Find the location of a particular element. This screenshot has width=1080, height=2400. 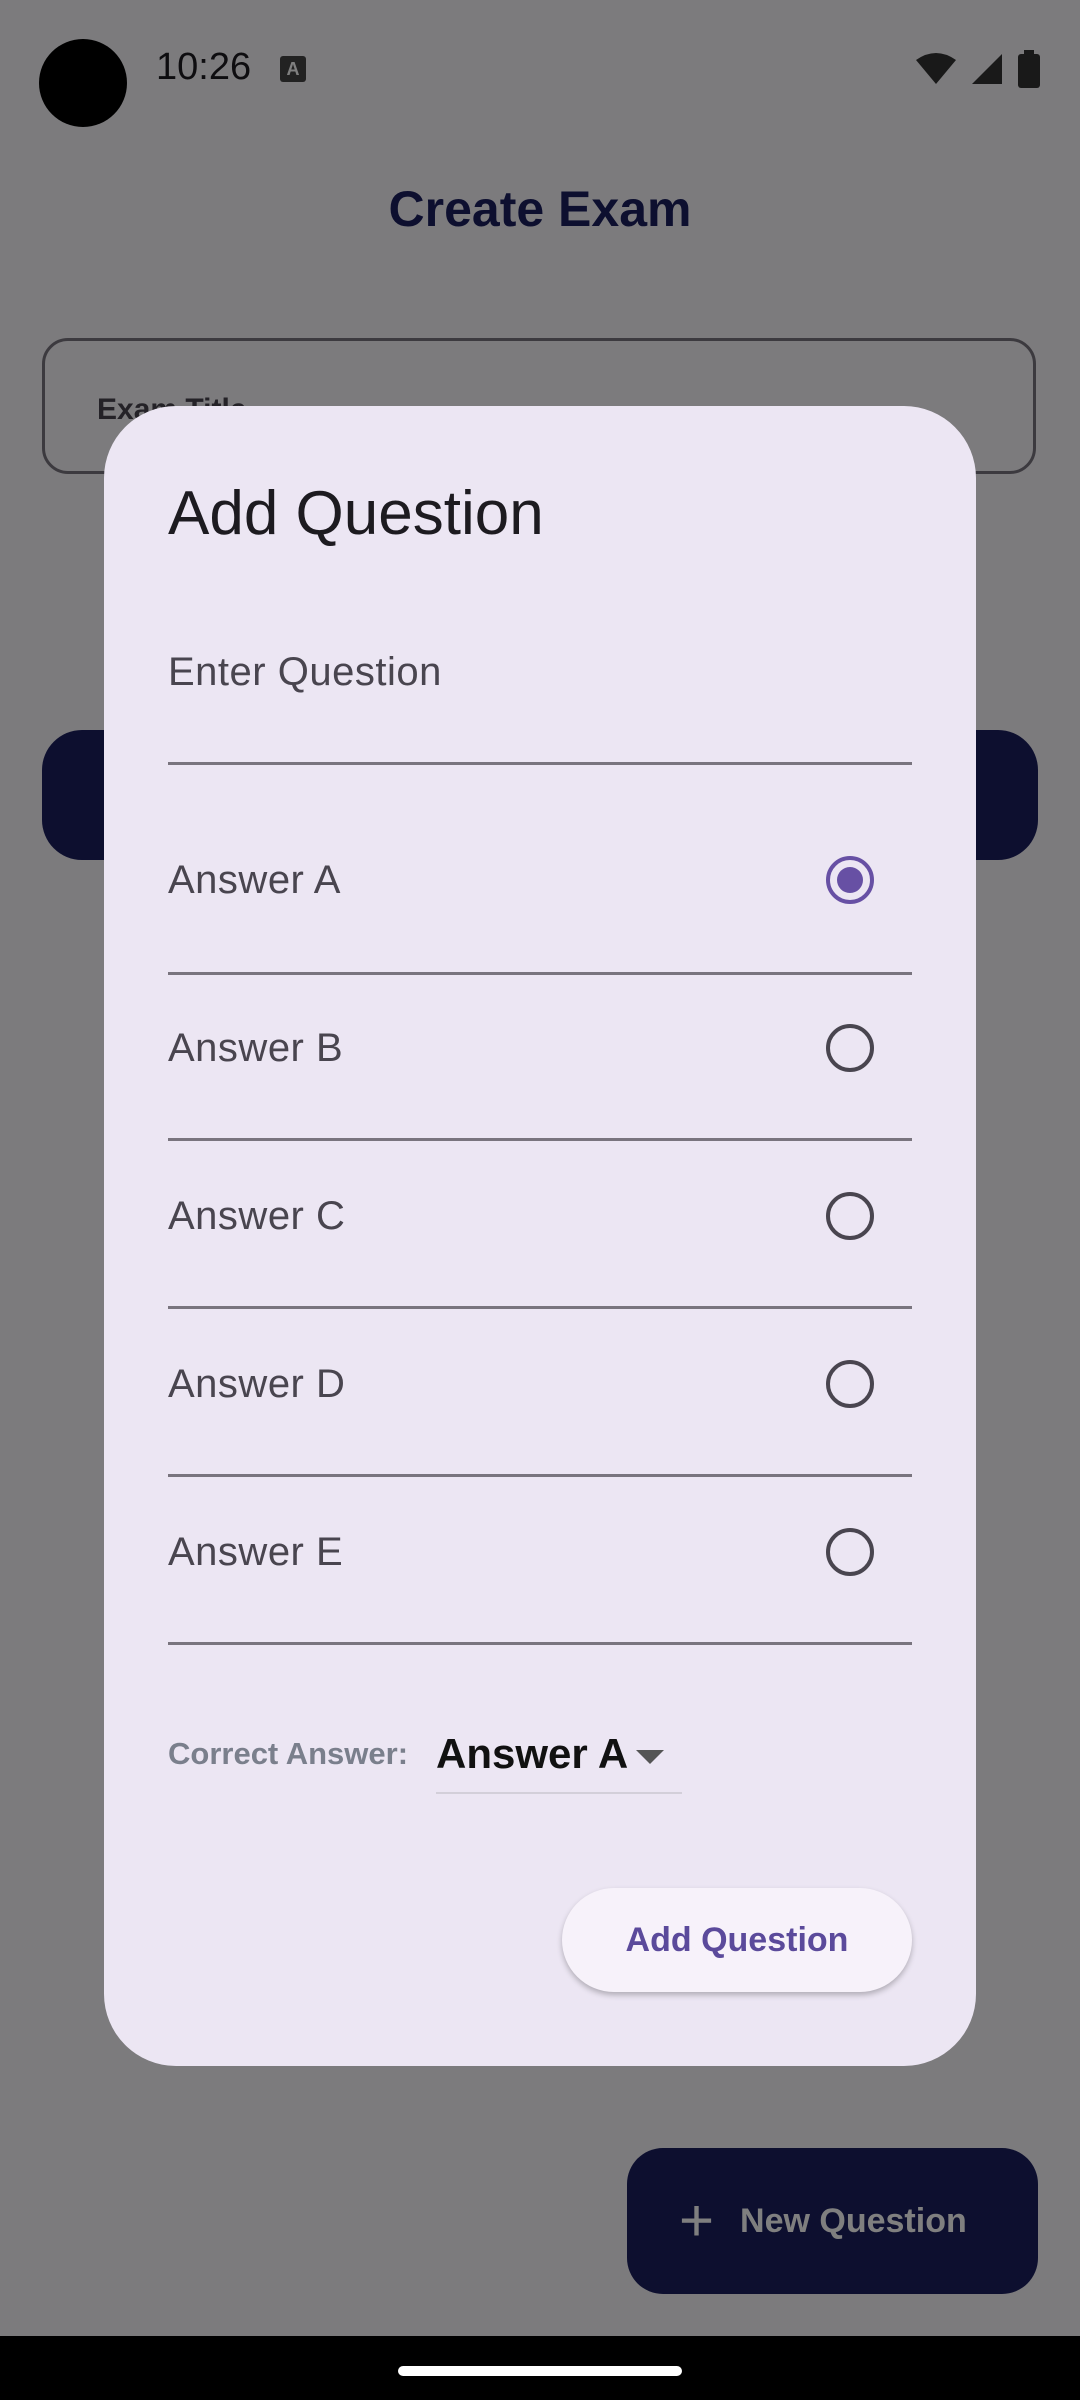

answer-d-field: Answer D is located at coordinates (540, 1392).